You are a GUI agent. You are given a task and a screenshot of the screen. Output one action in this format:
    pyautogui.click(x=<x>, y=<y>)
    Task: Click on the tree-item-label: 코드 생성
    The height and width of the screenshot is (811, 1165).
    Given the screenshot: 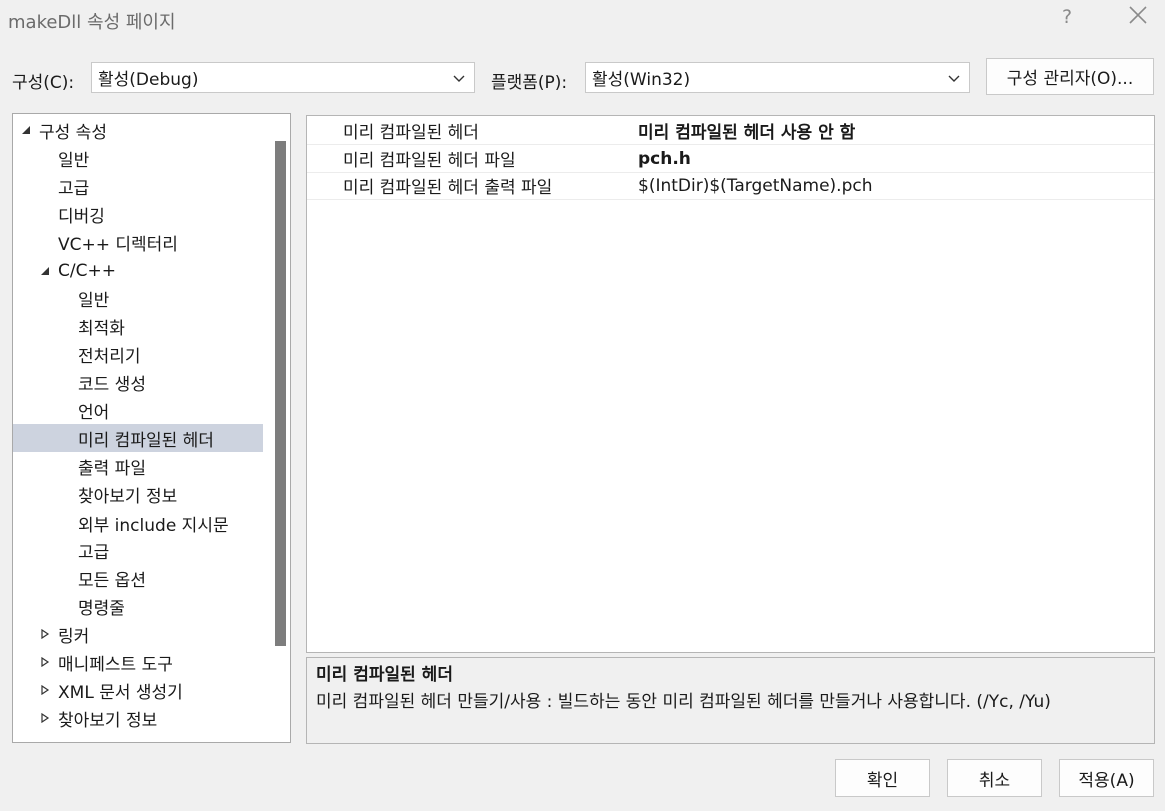 What is the action you would take?
    pyautogui.click(x=112, y=384)
    